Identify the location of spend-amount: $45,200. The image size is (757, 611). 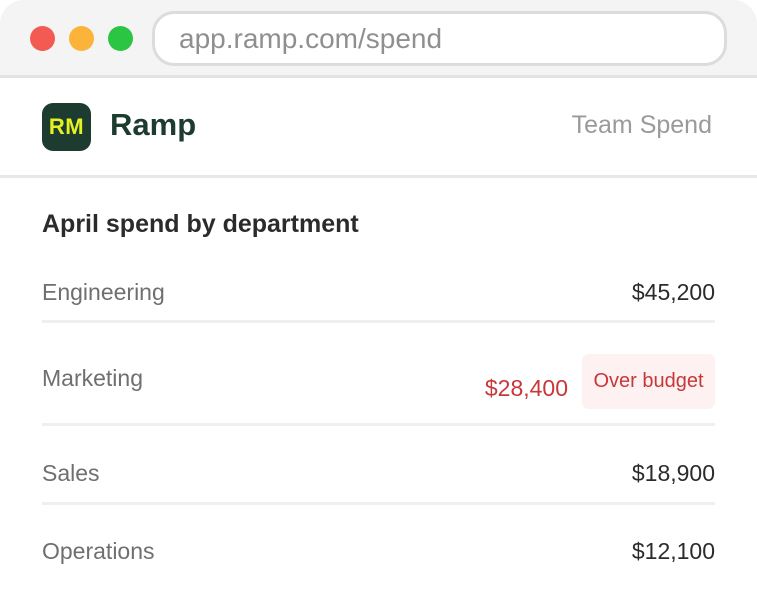
(673, 292).